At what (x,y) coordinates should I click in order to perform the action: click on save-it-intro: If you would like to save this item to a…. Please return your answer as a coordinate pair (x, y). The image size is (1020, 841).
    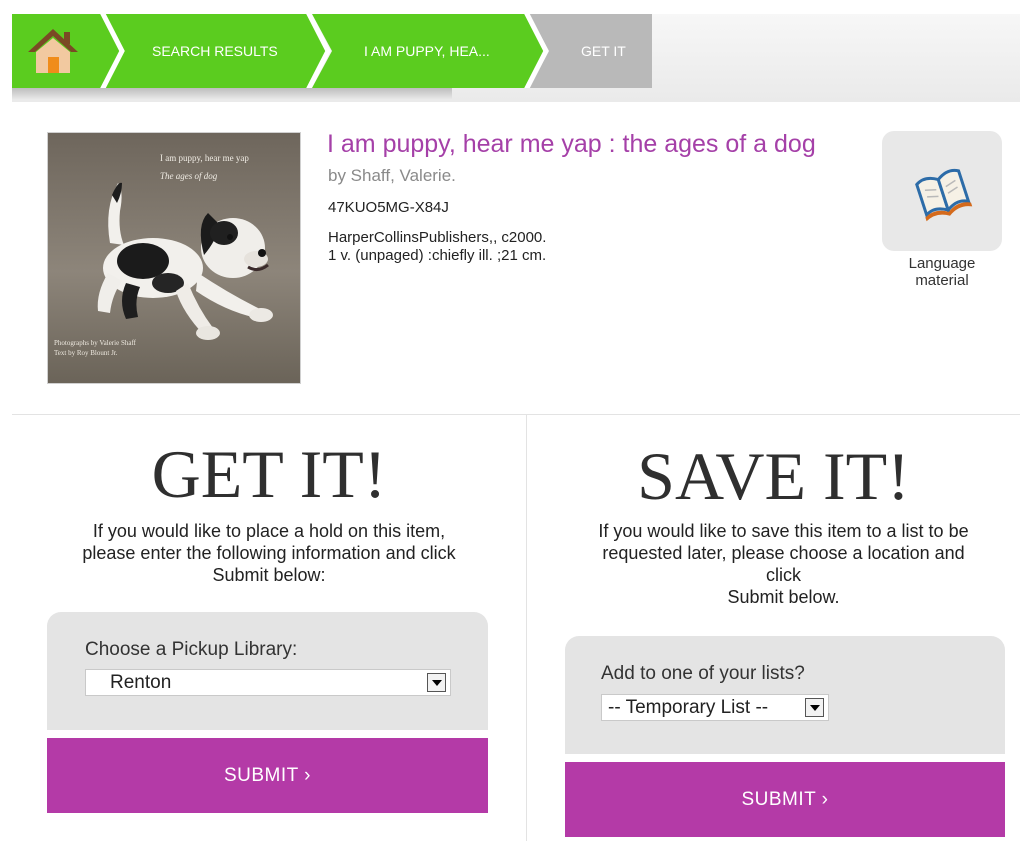
    Looking at the image, I should click on (773, 564).